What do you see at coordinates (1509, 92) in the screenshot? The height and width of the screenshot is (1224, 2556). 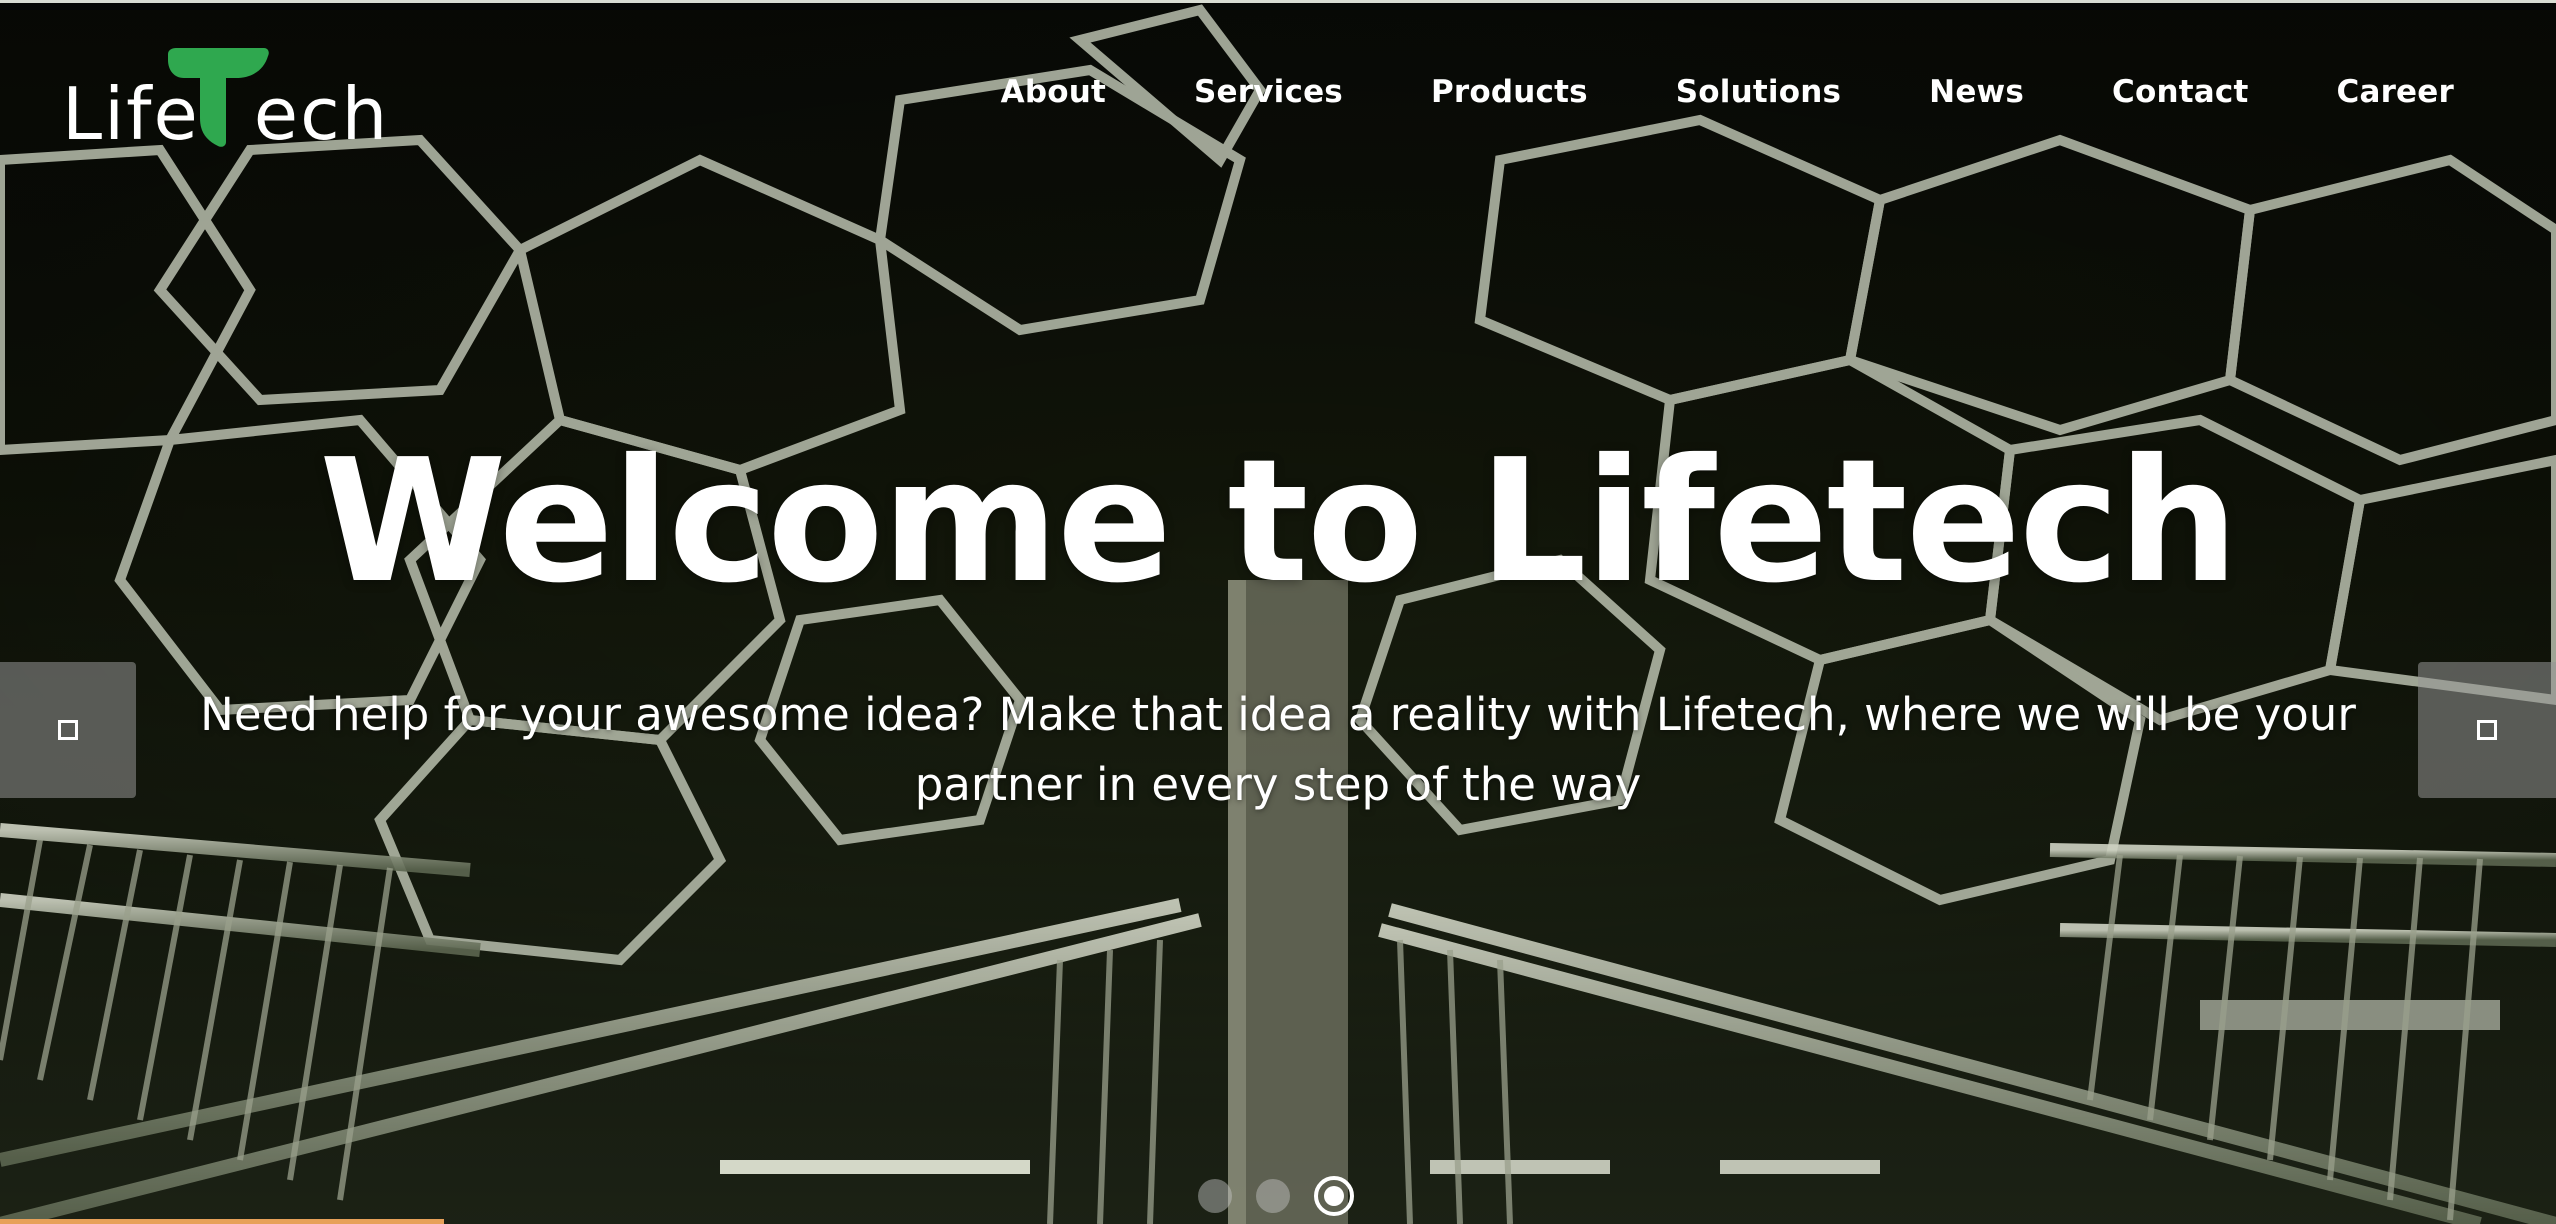 I see `nav-products: Products` at bounding box center [1509, 92].